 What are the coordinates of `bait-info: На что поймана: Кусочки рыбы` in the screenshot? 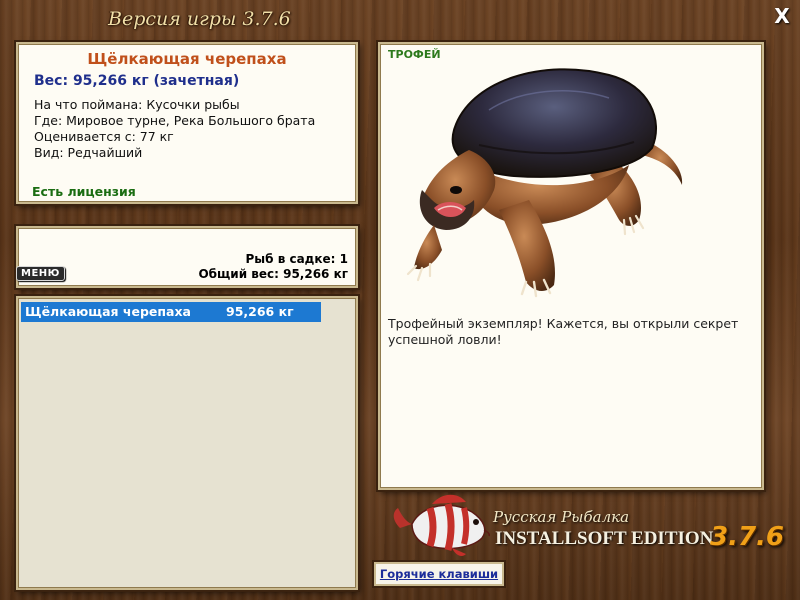 It's located at (137, 104).